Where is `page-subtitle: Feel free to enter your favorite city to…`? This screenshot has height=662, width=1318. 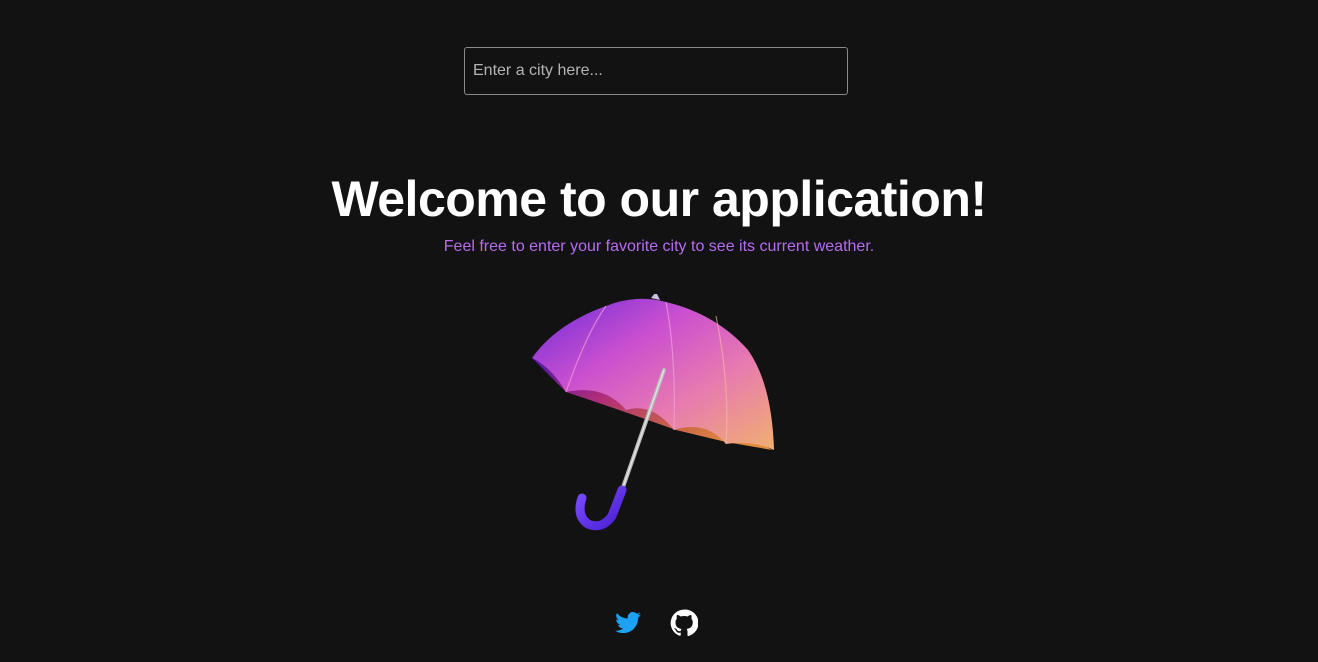
page-subtitle: Feel free to enter your favorite city to… is located at coordinates (659, 246).